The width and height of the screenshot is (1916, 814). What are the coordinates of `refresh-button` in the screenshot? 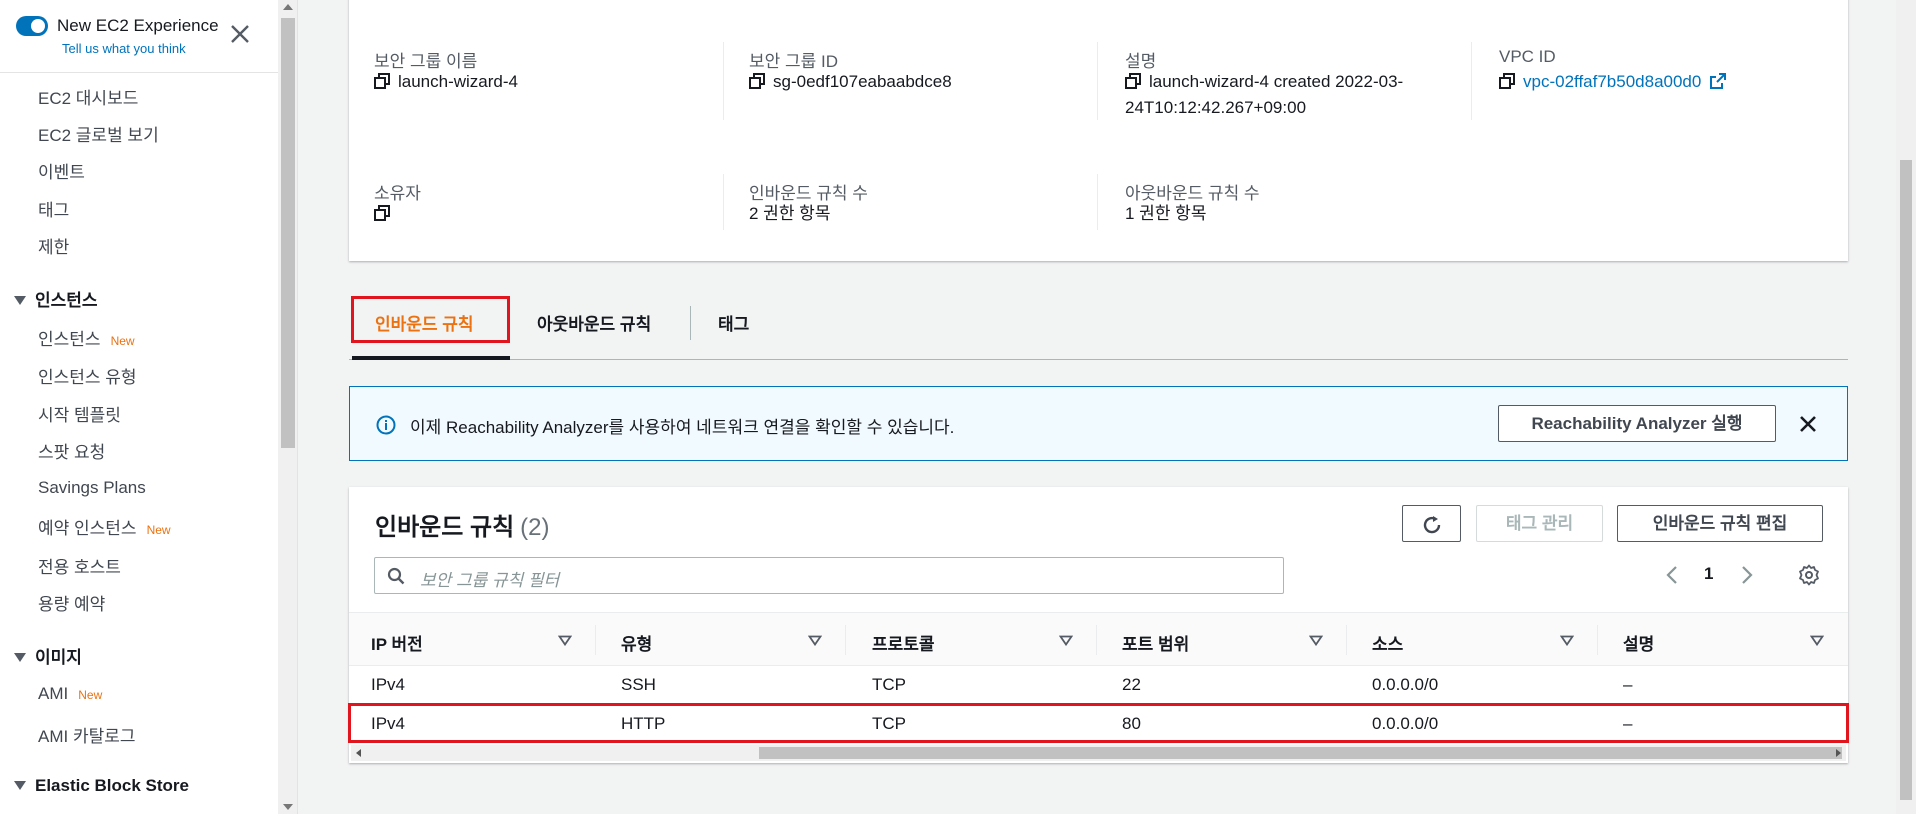 It's located at (1431, 523).